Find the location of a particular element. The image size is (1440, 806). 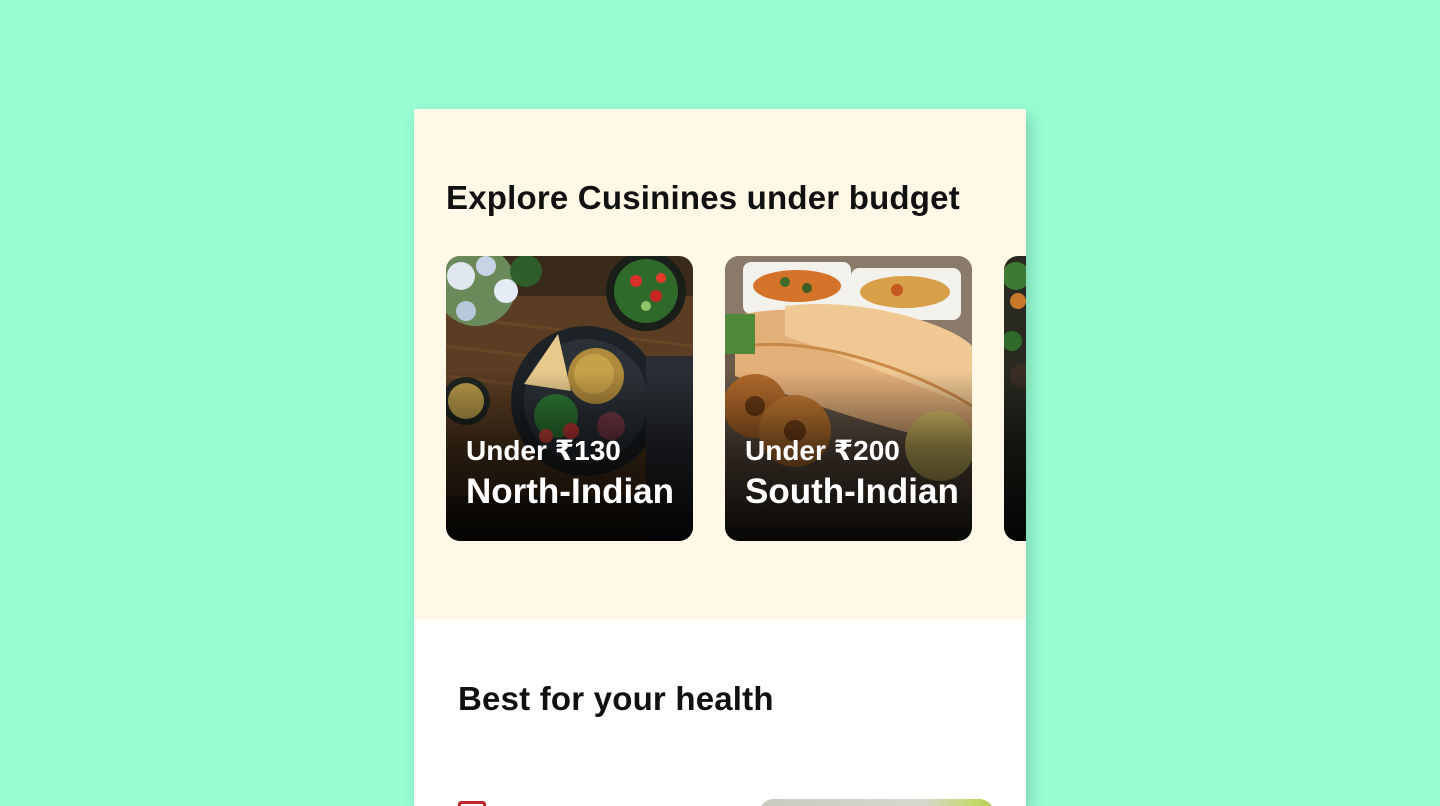

cuisine-card-next is located at coordinates (1015, 398).